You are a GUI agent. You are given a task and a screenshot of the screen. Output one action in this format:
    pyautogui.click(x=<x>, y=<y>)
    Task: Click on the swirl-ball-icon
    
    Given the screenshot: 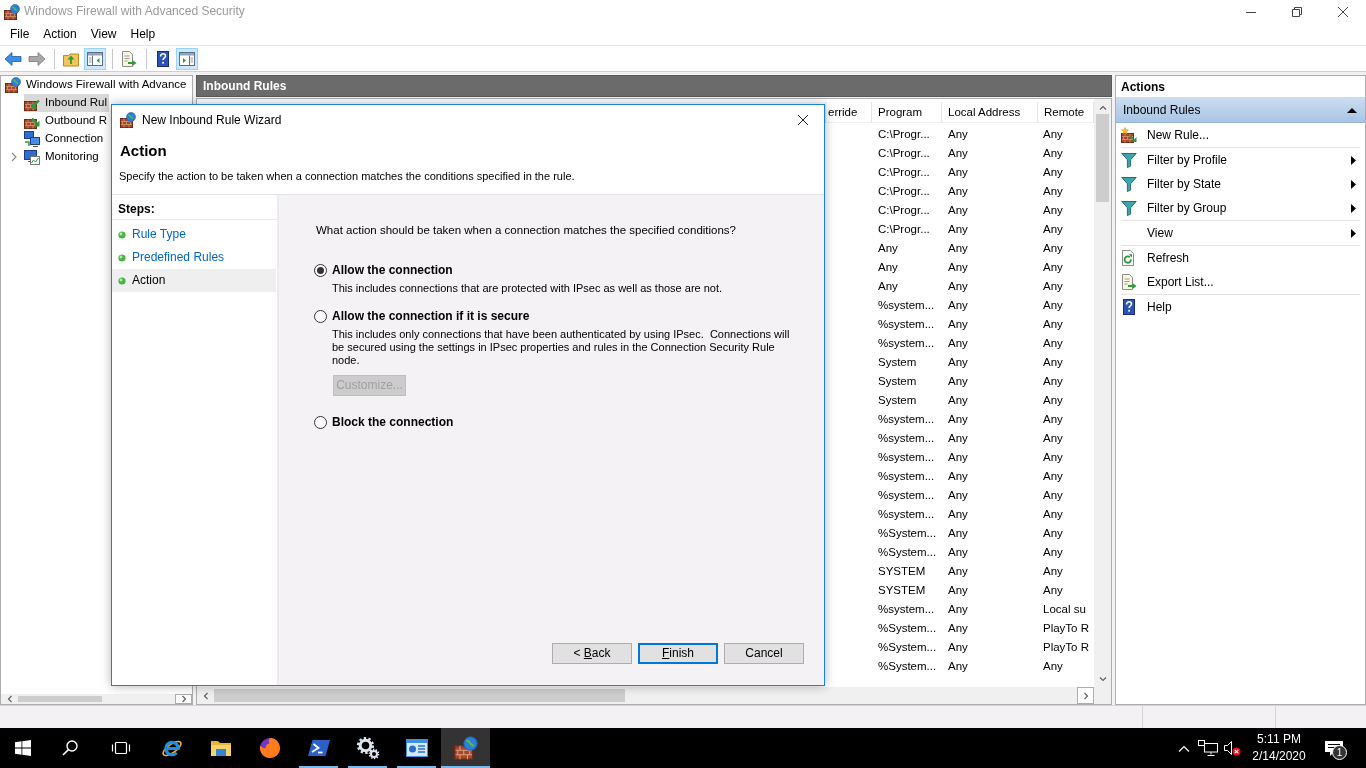 What is the action you would take?
    pyautogui.click(x=269, y=748)
    